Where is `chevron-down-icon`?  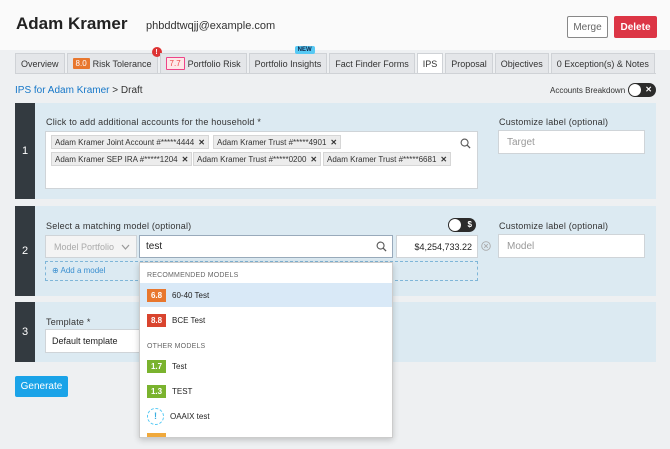
chevron-down-icon is located at coordinates (125, 247).